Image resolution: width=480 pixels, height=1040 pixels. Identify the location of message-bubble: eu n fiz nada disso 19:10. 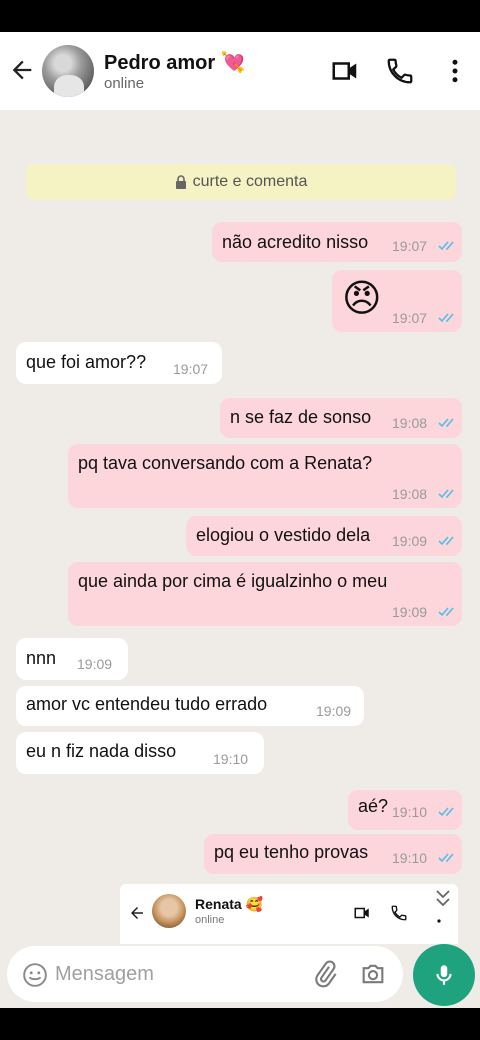
(140, 753).